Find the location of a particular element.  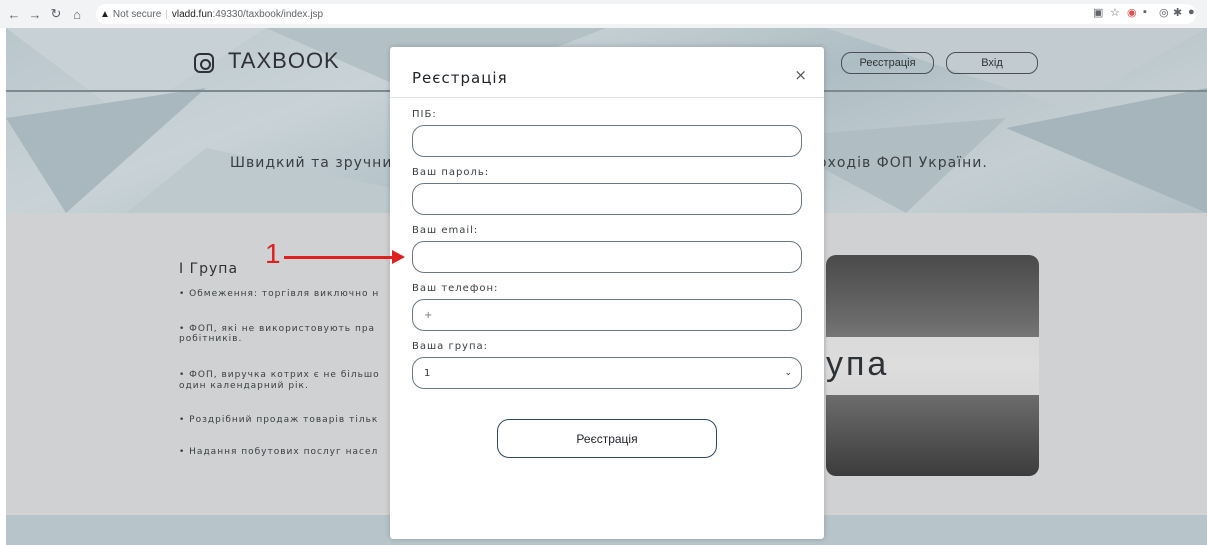

logo-text: TAXBOOK is located at coordinates (284, 61).